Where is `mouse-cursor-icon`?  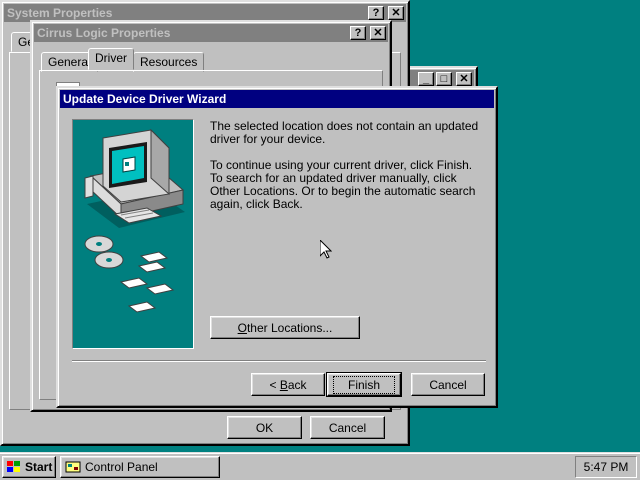
mouse-cursor-icon is located at coordinates (326, 249).